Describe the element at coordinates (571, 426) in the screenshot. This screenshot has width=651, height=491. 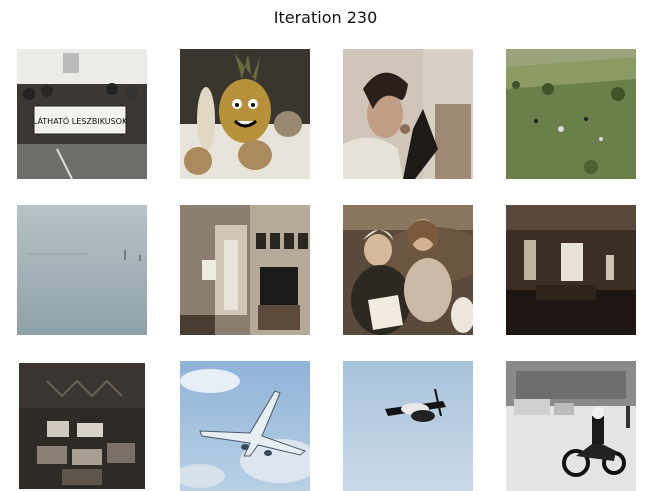
I see `image-police-motorcycle` at that location.